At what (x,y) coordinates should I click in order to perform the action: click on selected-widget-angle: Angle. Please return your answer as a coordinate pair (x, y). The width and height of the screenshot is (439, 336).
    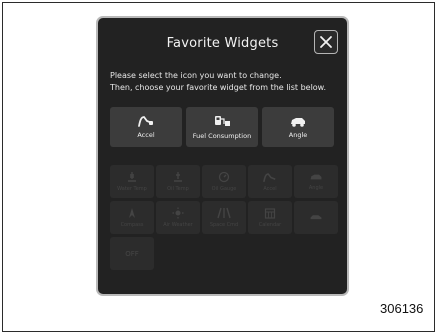
    Looking at the image, I should click on (298, 127).